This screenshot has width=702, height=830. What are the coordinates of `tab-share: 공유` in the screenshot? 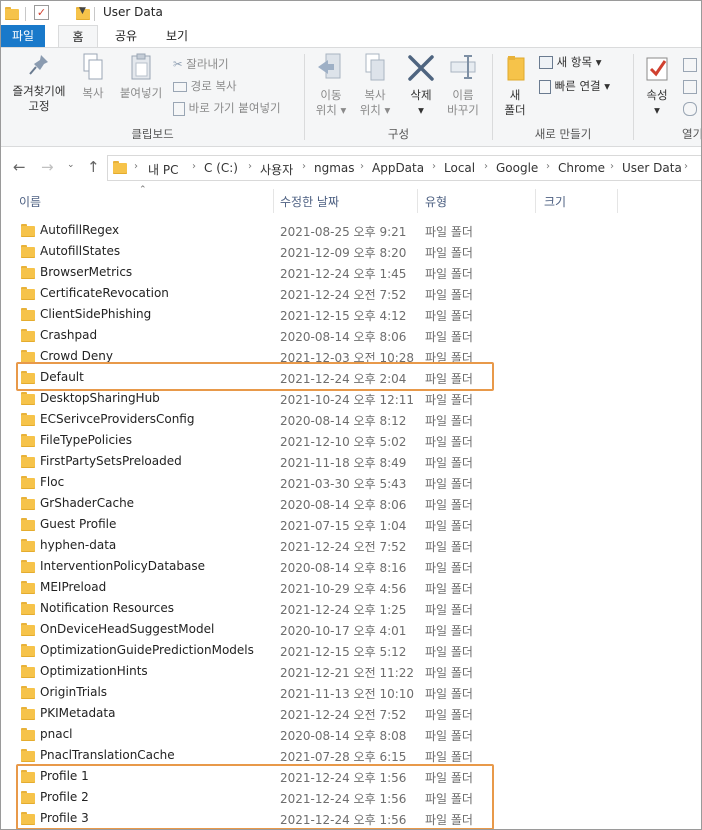 It's located at (126, 36).